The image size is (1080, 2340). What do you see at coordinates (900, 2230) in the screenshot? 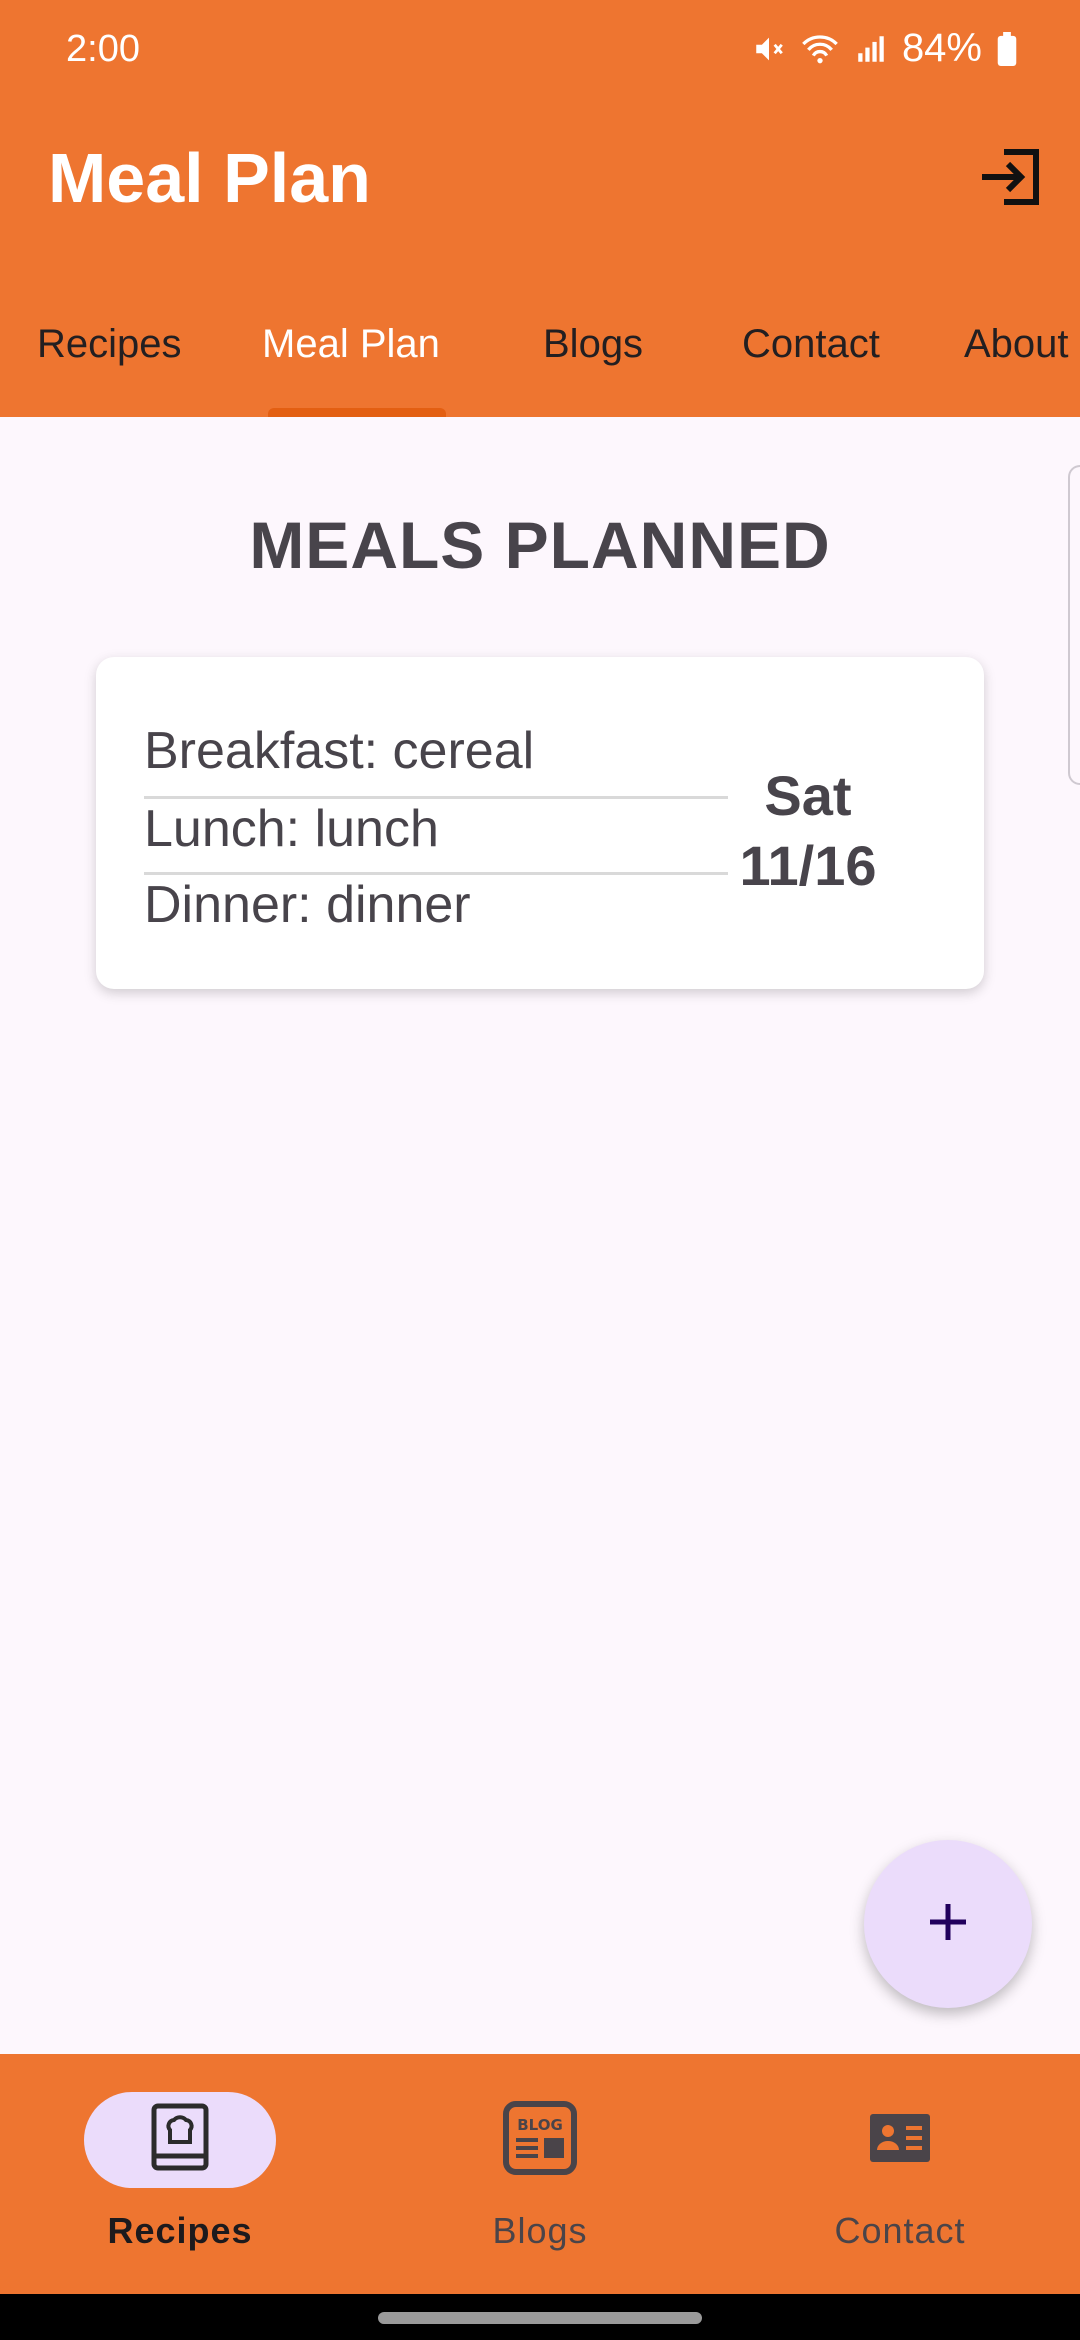
I see `nav-contact-label: Contact` at bounding box center [900, 2230].